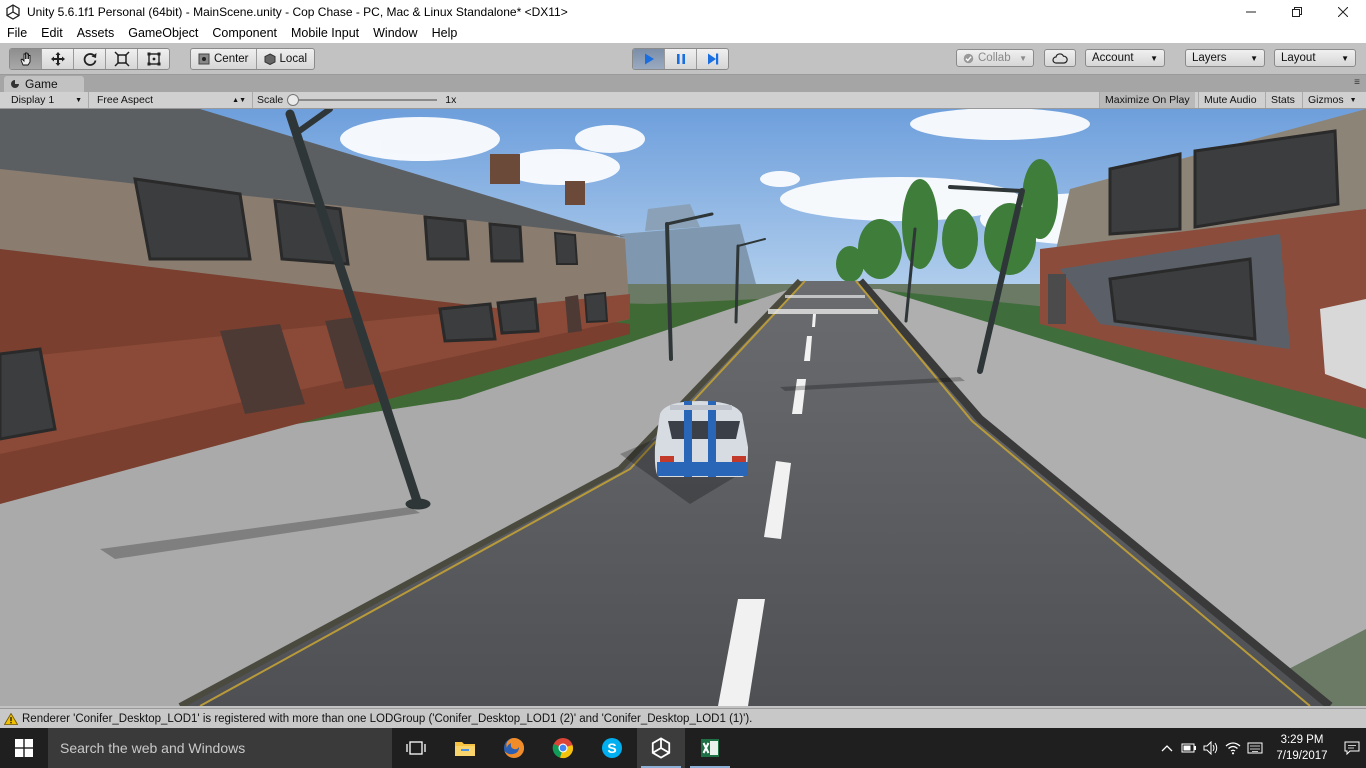  I want to click on rect-transform-icon, so click(153, 59).